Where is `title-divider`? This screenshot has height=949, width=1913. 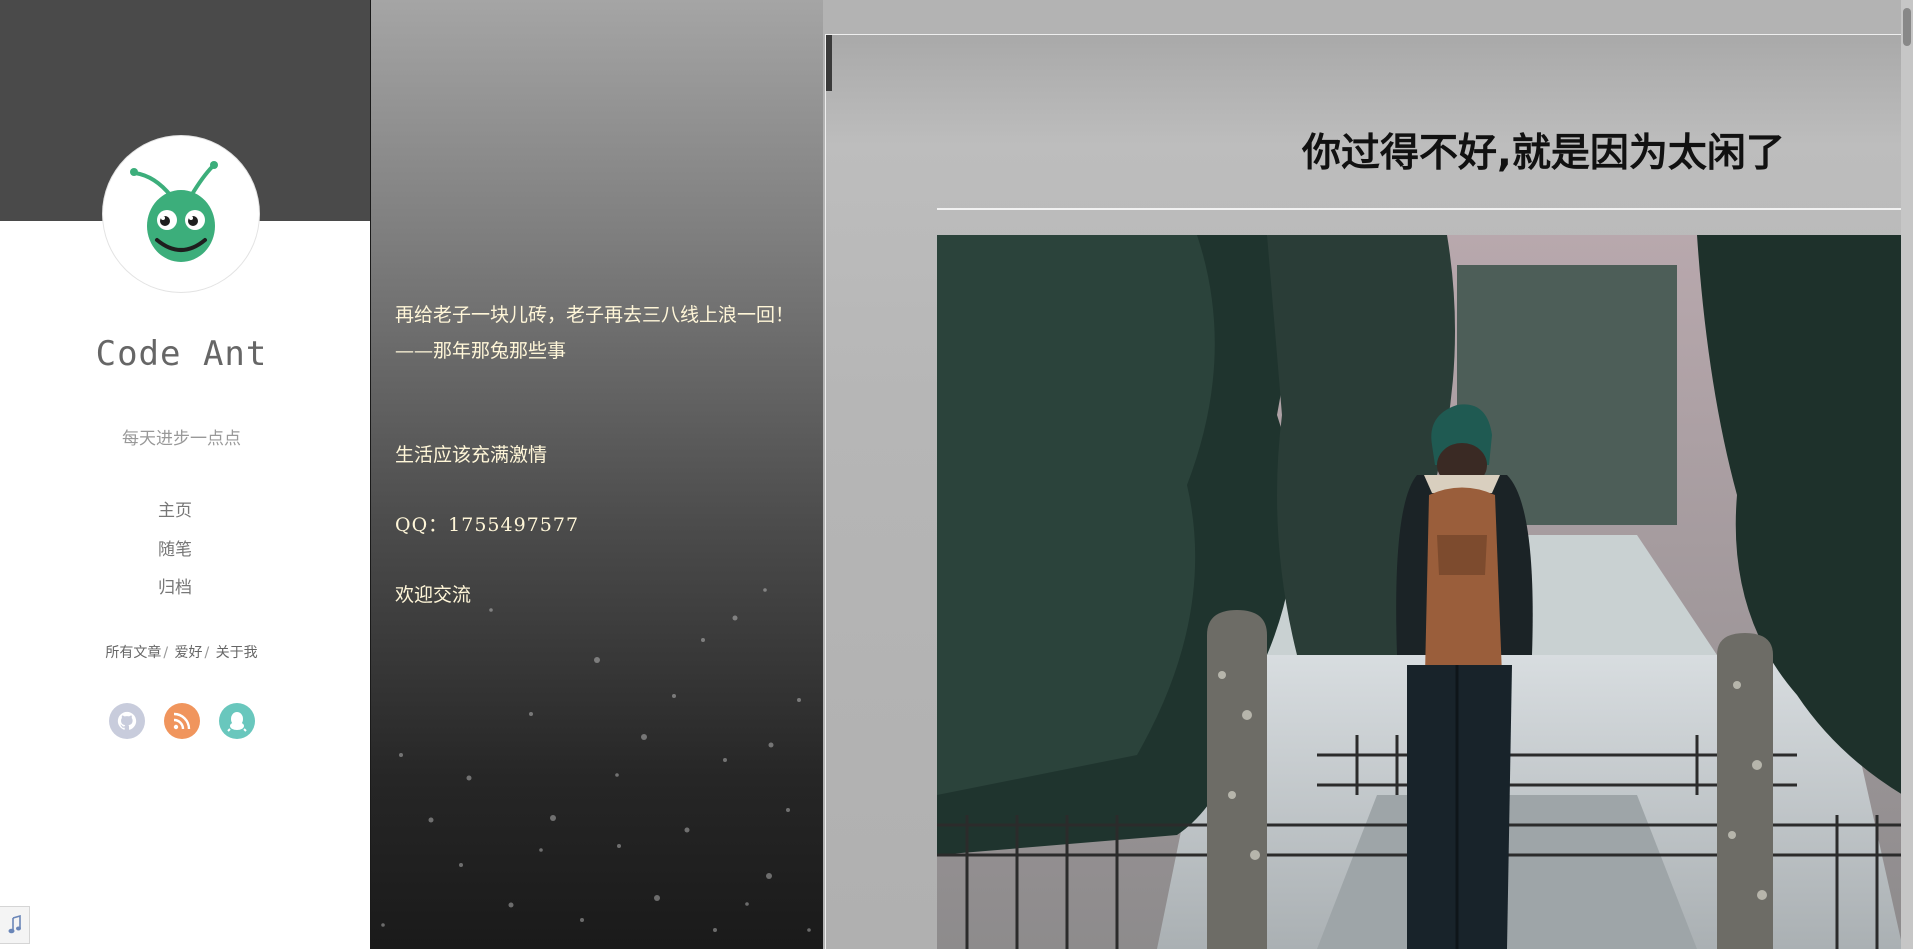
title-divider is located at coordinates (1420, 209).